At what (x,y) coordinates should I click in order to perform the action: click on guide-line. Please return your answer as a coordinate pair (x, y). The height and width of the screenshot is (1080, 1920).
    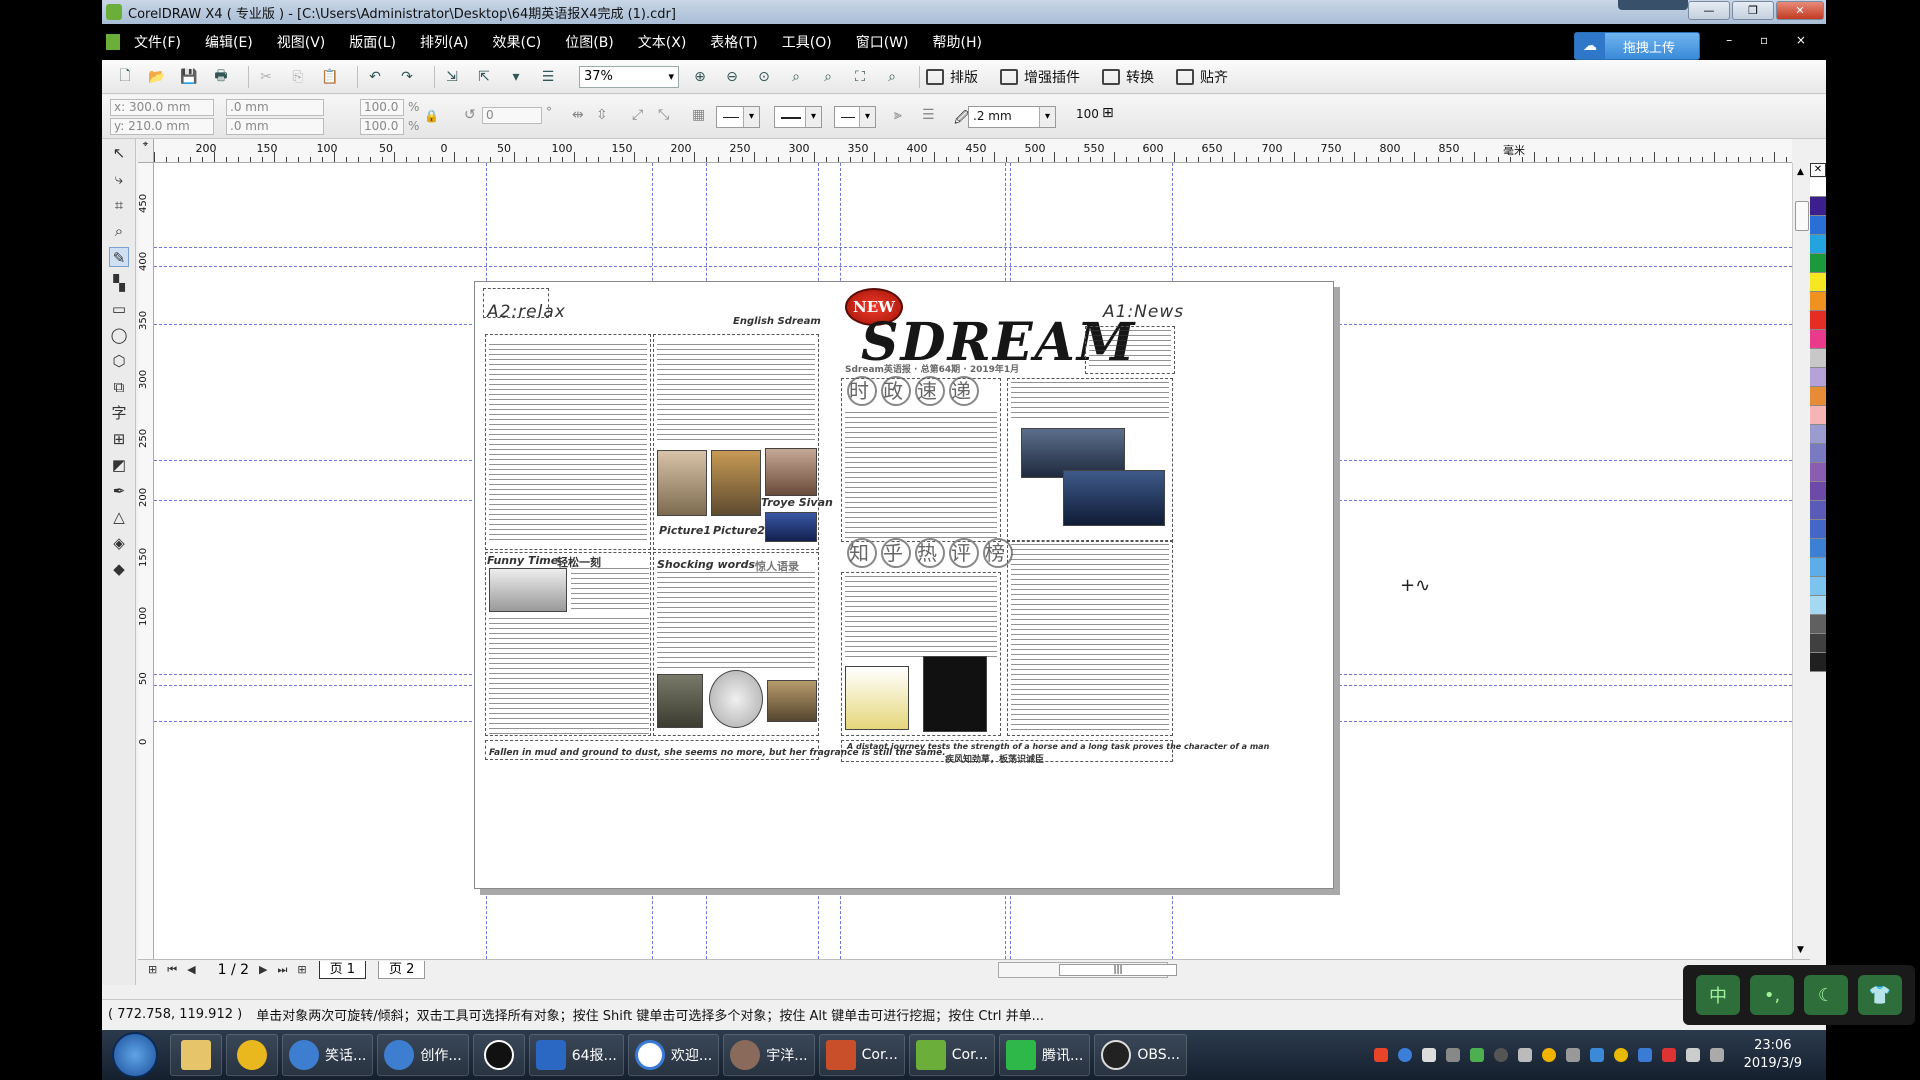
    Looking at the image, I should click on (973, 266).